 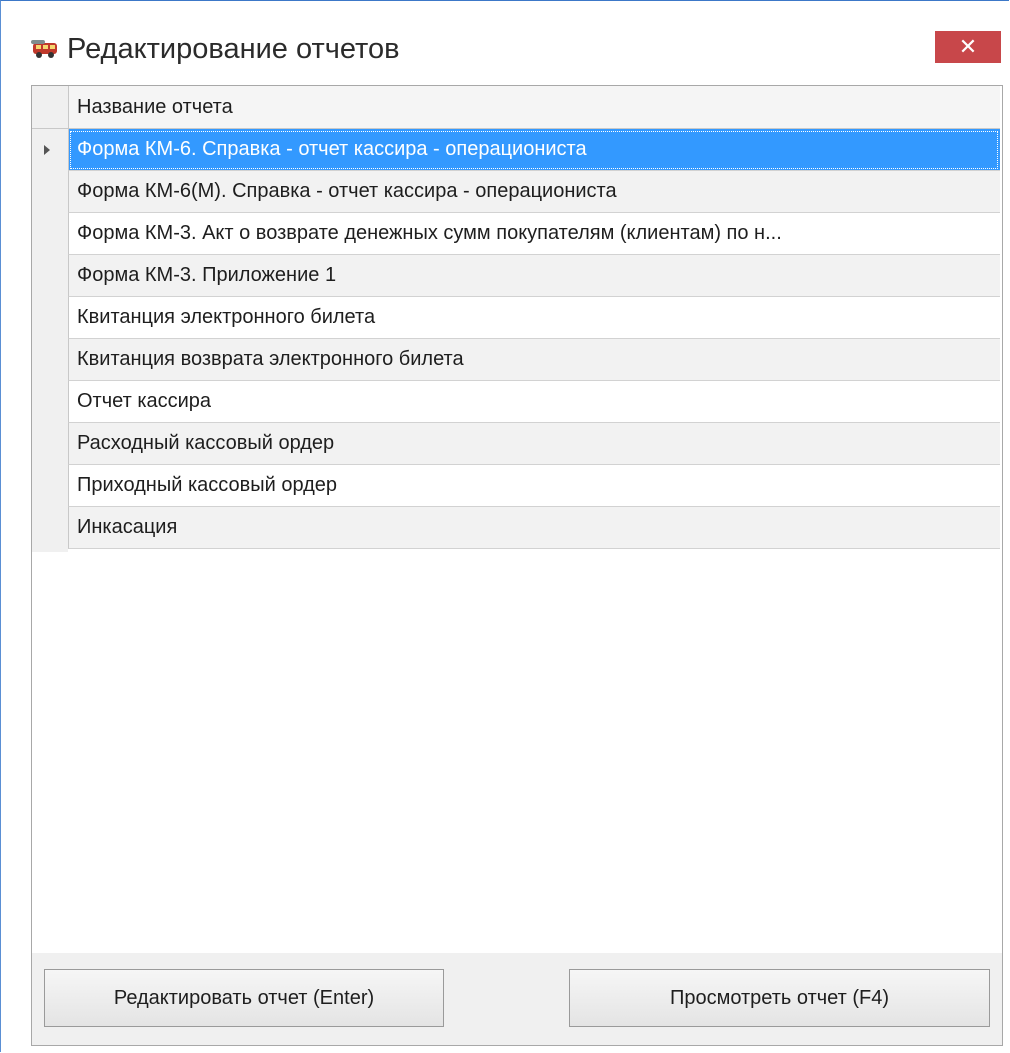 I want to click on close-button: ✕, so click(x=968, y=47).